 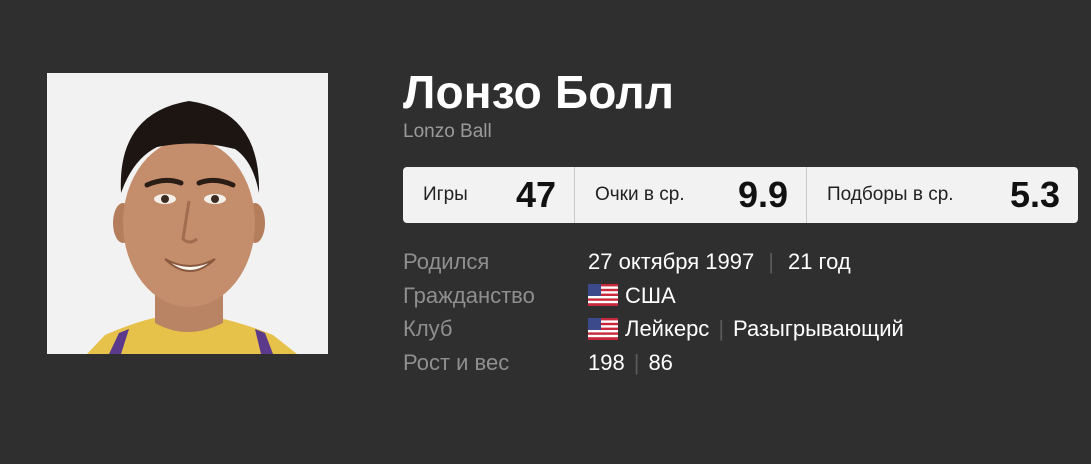 What do you see at coordinates (640, 194) in the screenshot?
I see `stat-label: Очки в ср.` at bounding box center [640, 194].